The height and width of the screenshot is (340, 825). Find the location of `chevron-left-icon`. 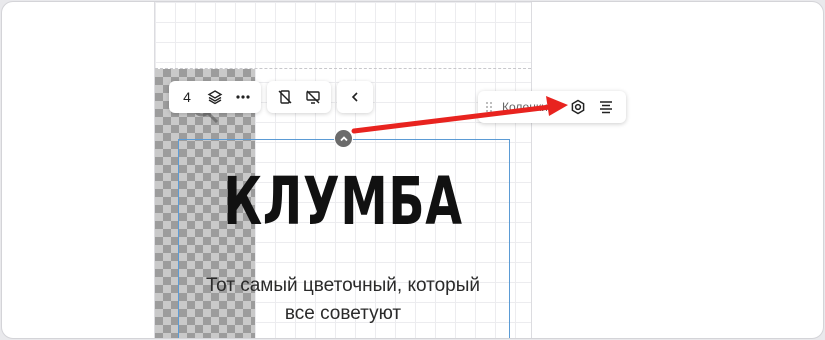

chevron-left-icon is located at coordinates (355, 97).